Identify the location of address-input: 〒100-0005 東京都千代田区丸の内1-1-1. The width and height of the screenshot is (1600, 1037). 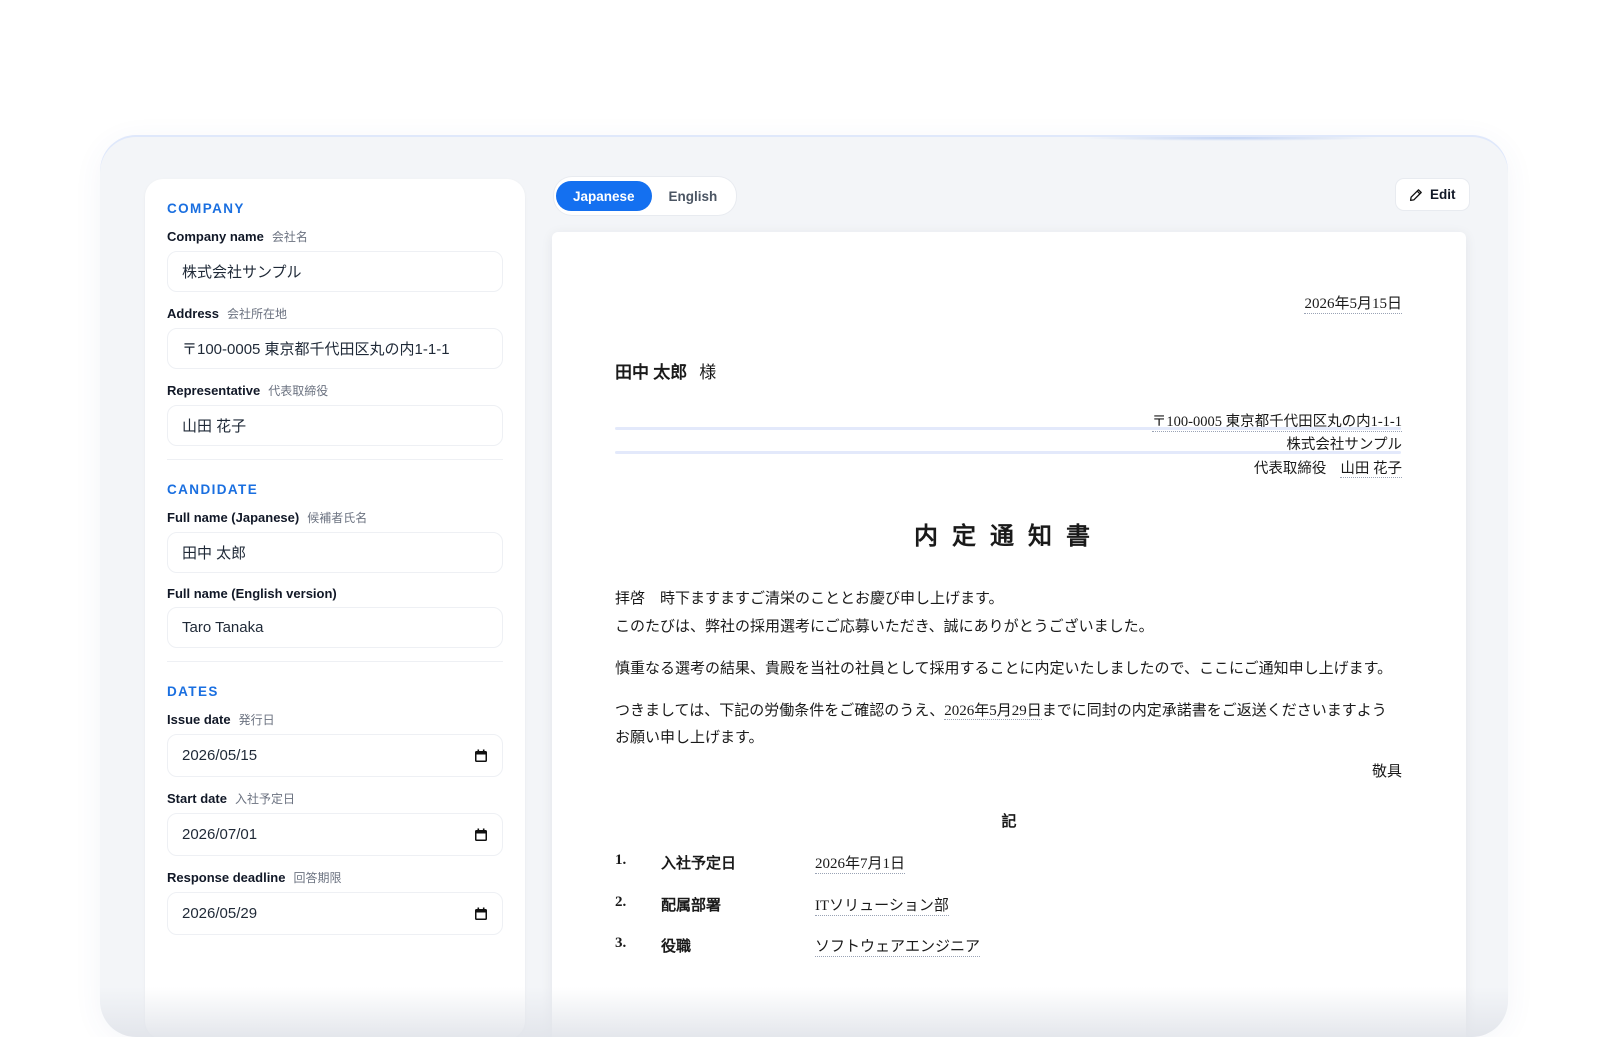
(335, 348).